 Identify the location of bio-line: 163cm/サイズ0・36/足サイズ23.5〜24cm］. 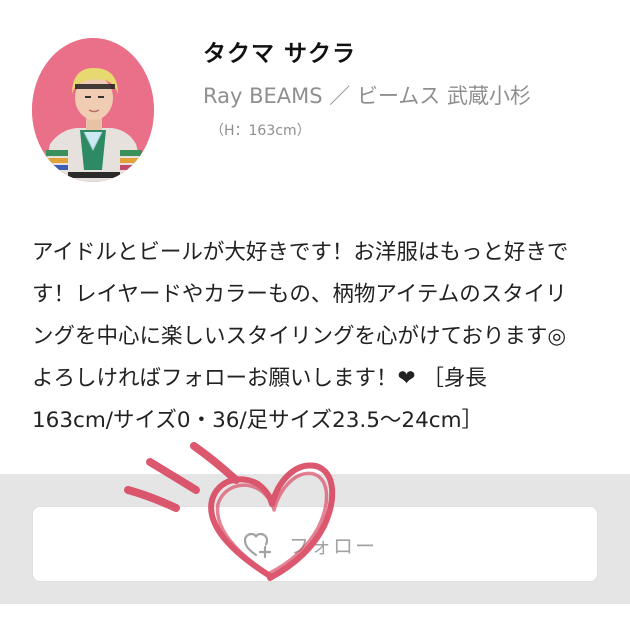
(258, 420).